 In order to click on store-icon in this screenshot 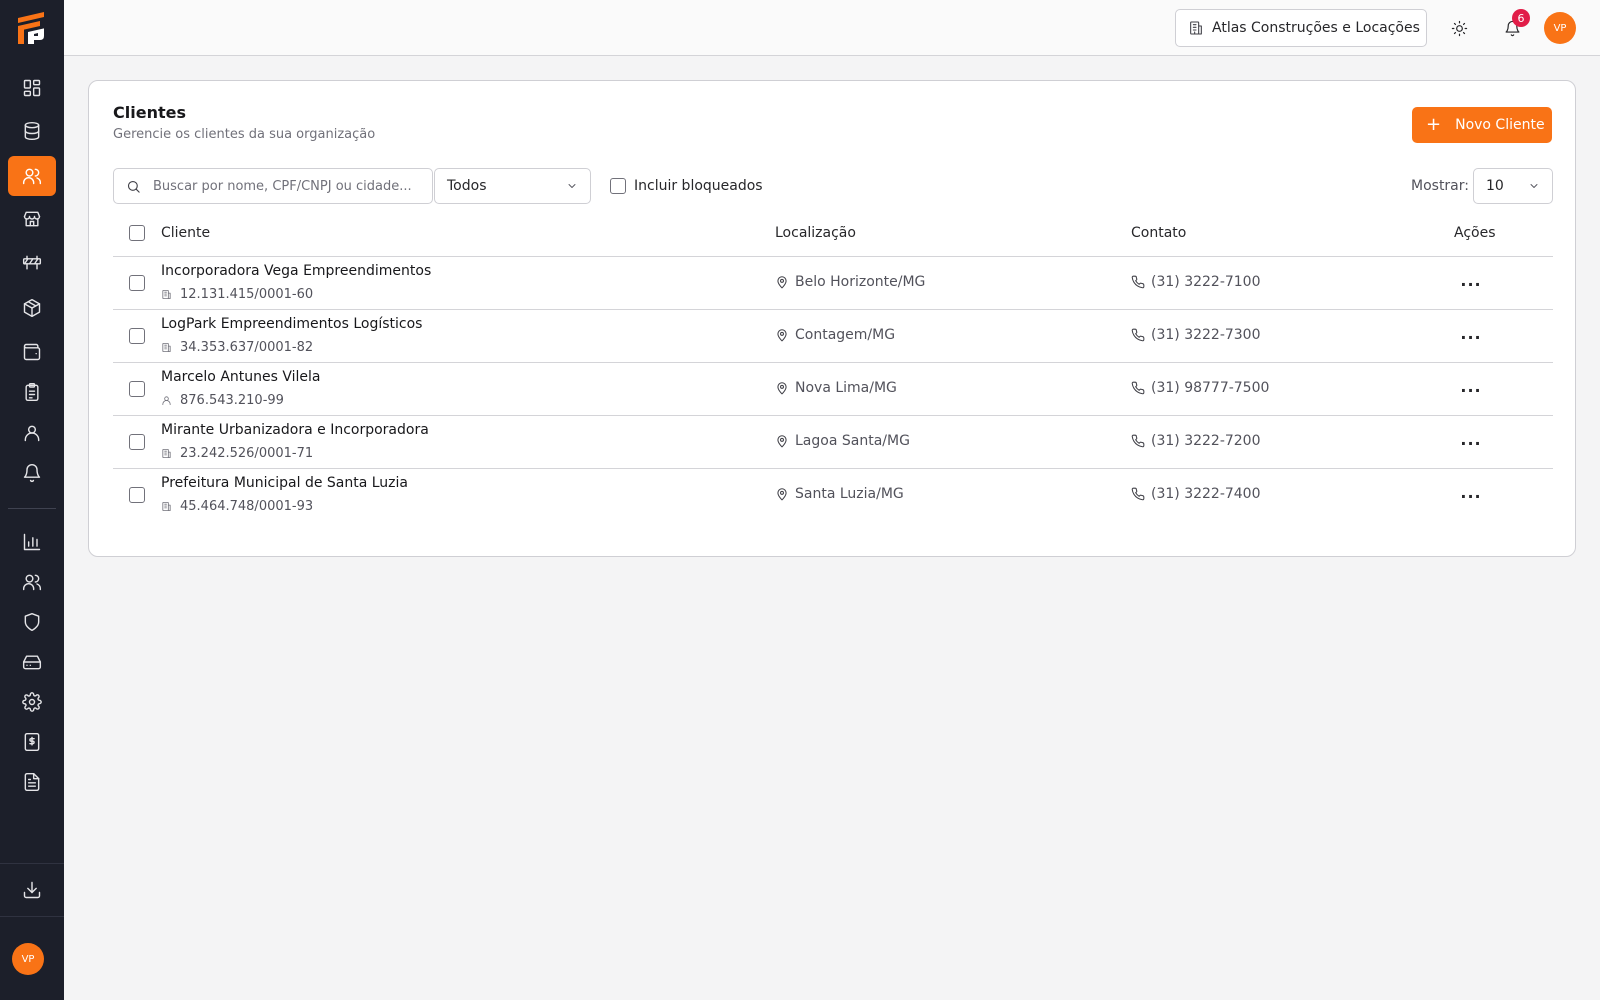, I will do `click(32, 219)`.